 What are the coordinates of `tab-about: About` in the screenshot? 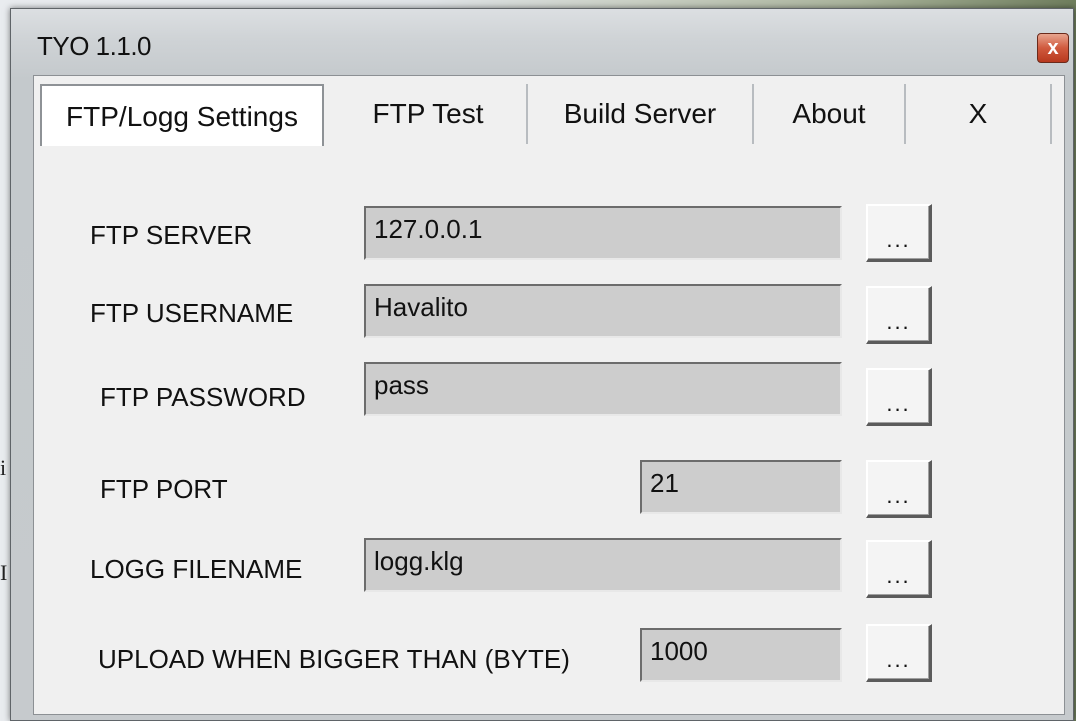 It's located at (830, 114).